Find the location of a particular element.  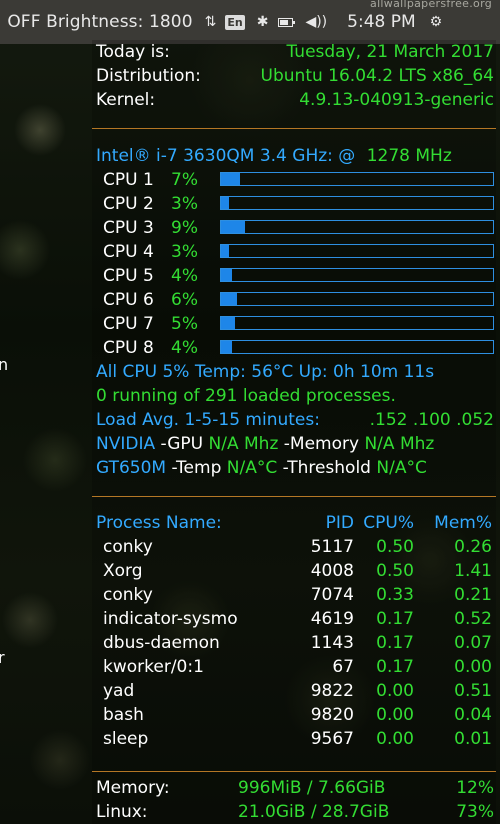

cpu-core-row: CPU 7 5% is located at coordinates (295, 324).